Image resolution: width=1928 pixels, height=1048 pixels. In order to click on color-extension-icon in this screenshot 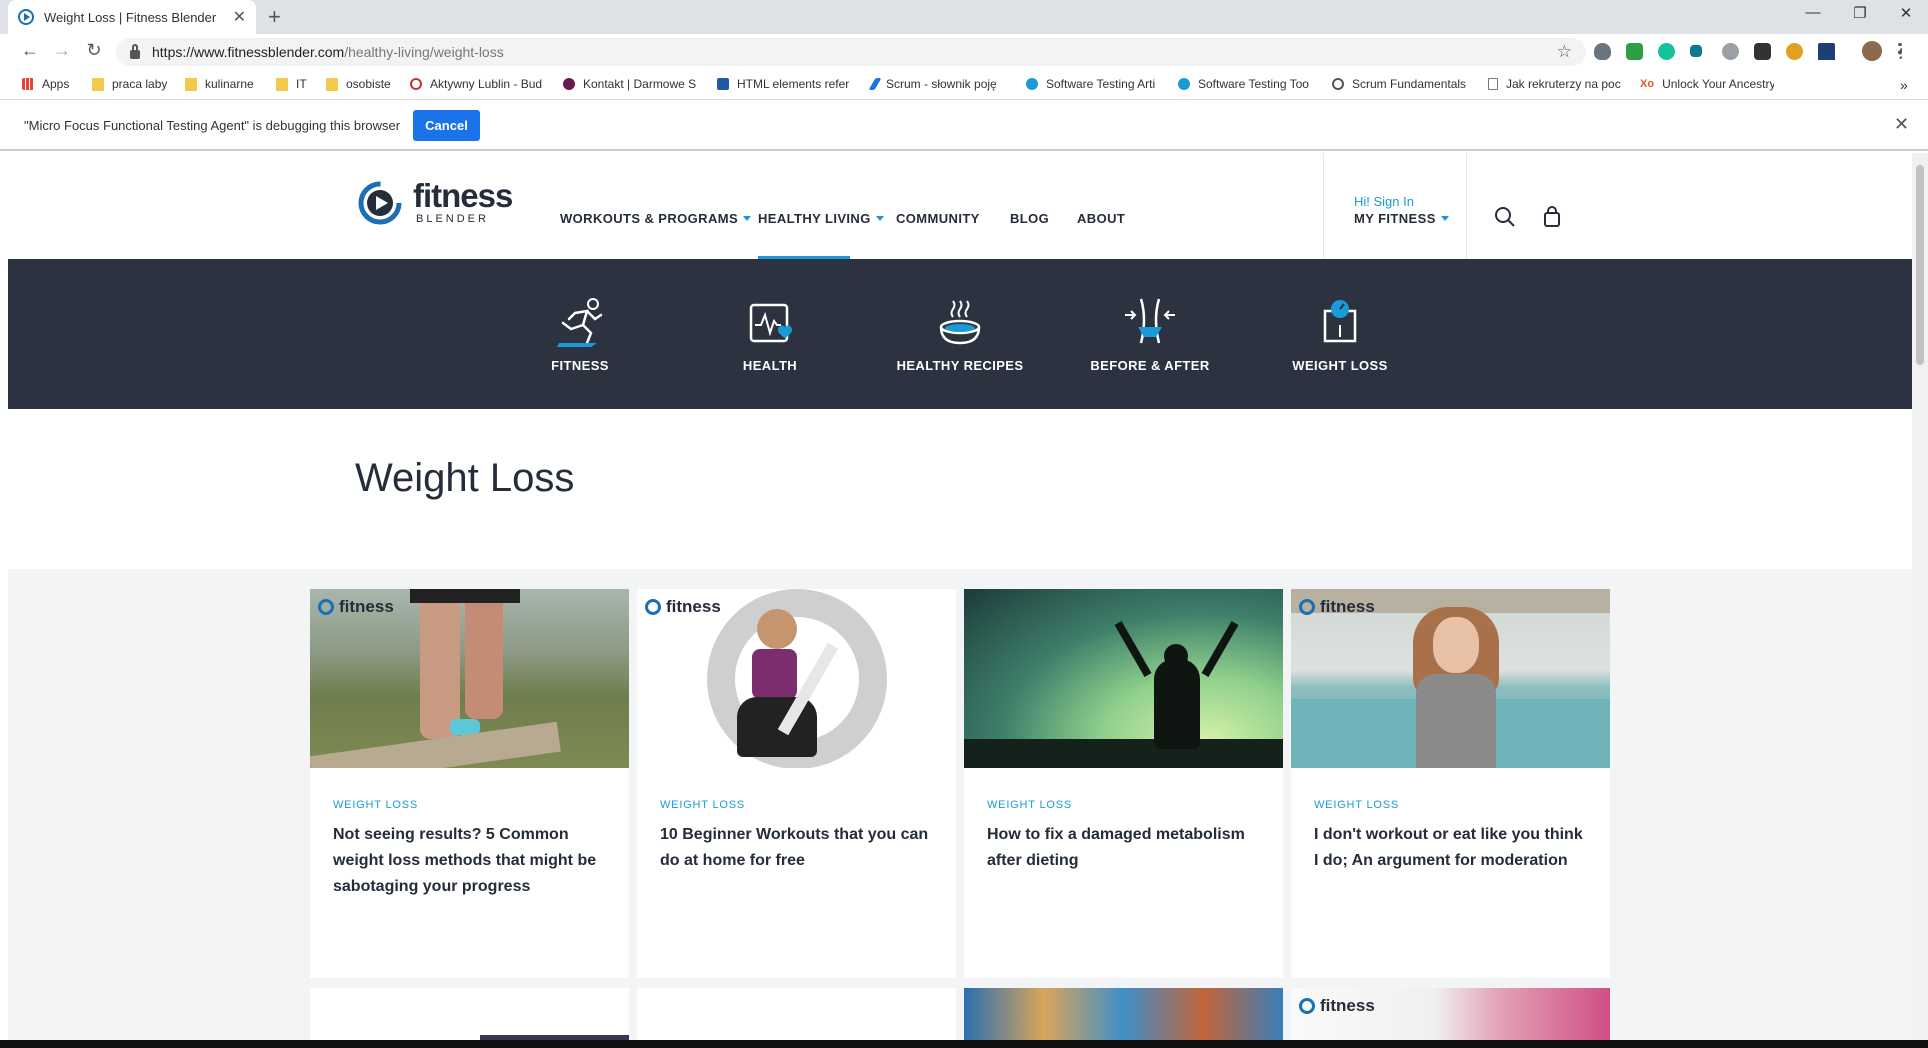, I will do `click(1794, 51)`.